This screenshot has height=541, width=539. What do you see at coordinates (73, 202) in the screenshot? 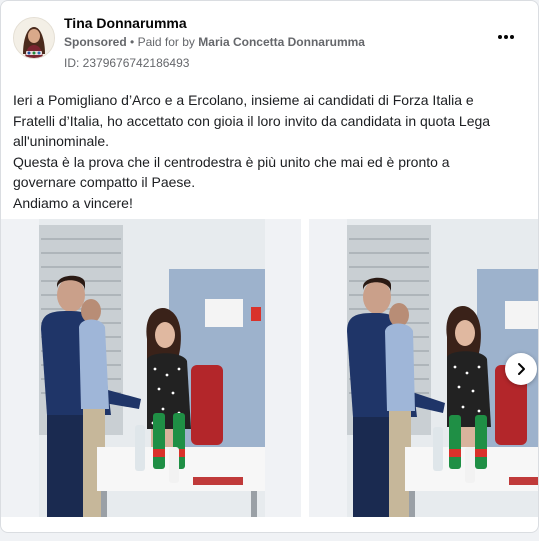
I see `post-text-line: Andiamo a vincere!` at bounding box center [73, 202].